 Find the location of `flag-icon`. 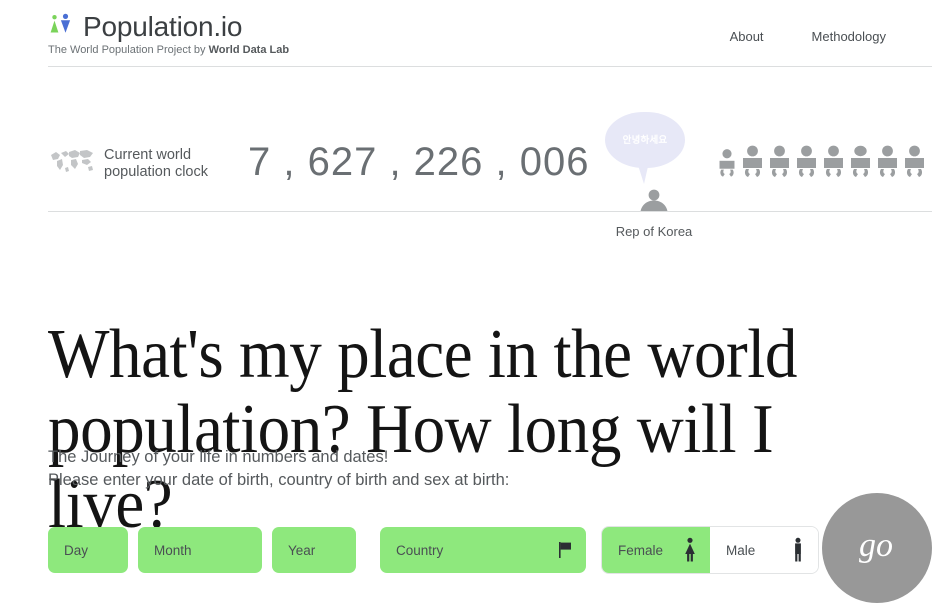

flag-icon is located at coordinates (565, 550).